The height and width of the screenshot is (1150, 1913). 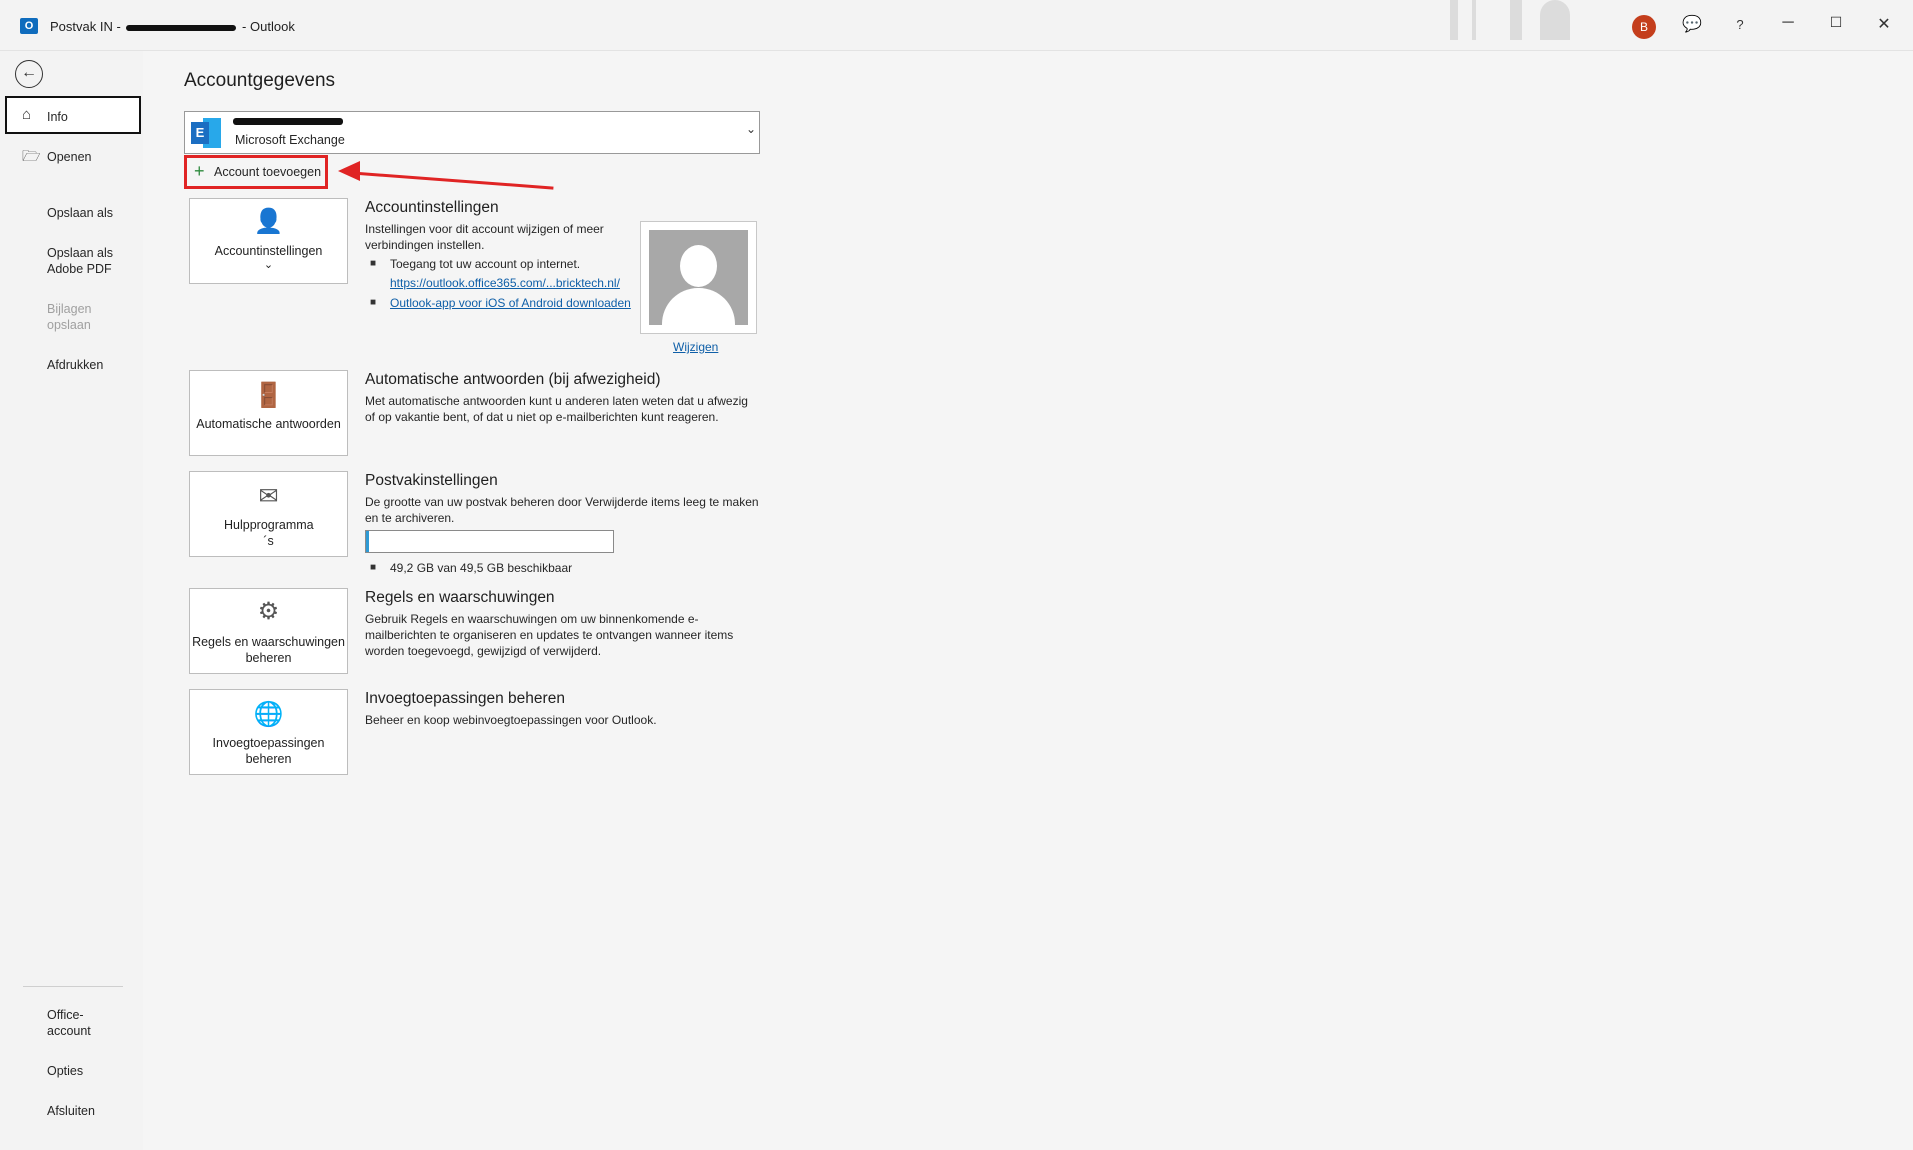 What do you see at coordinates (268, 413) in the screenshot?
I see `auto-replies-button: 🚪 Automatische antwoorden` at bounding box center [268, 413].